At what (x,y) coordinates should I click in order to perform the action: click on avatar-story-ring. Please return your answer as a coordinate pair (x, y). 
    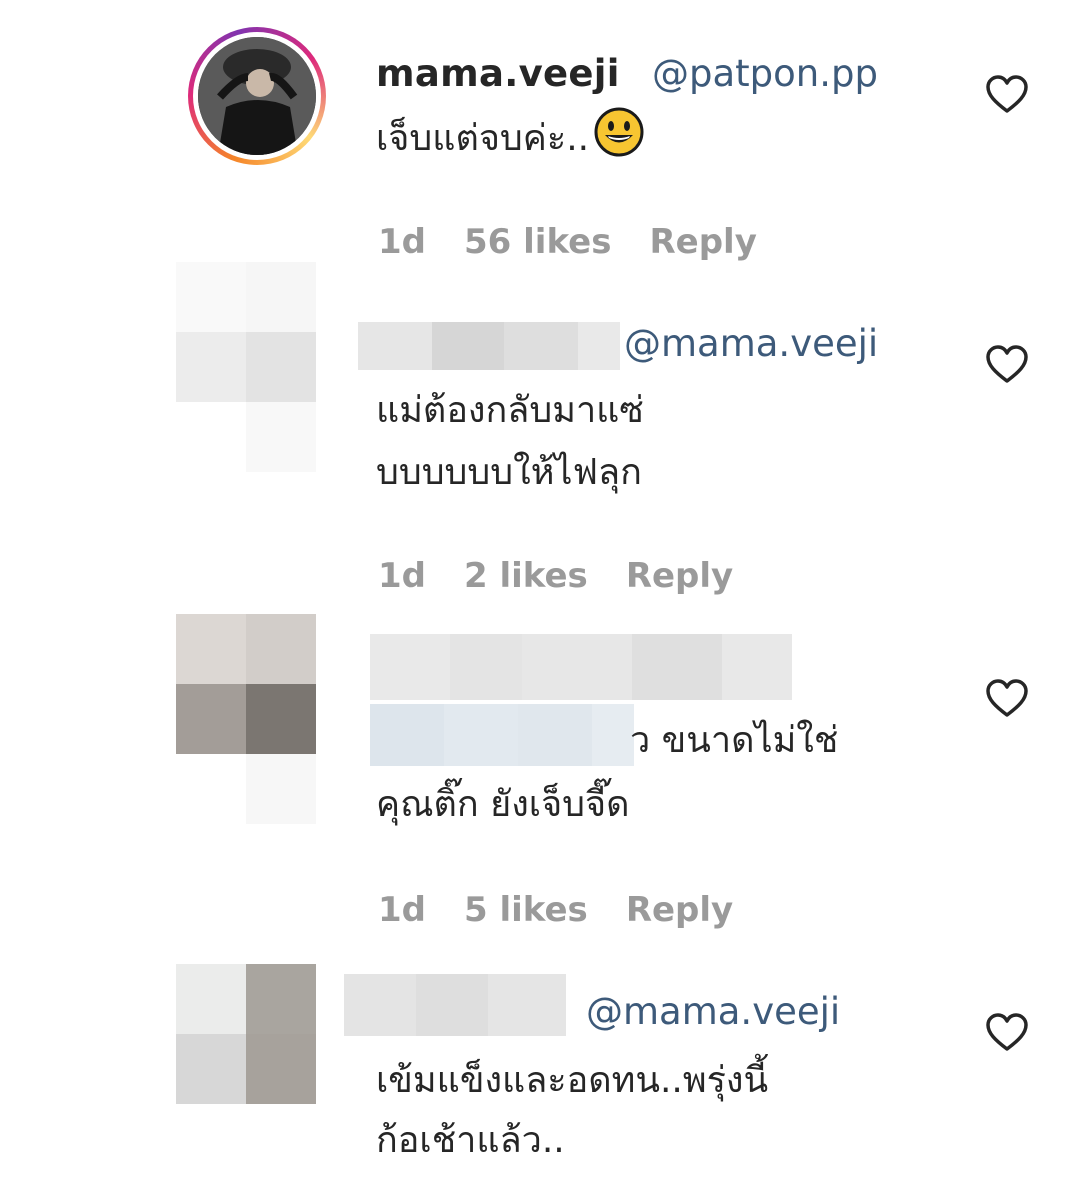
    Looking at the image, I should click on (257, 96).